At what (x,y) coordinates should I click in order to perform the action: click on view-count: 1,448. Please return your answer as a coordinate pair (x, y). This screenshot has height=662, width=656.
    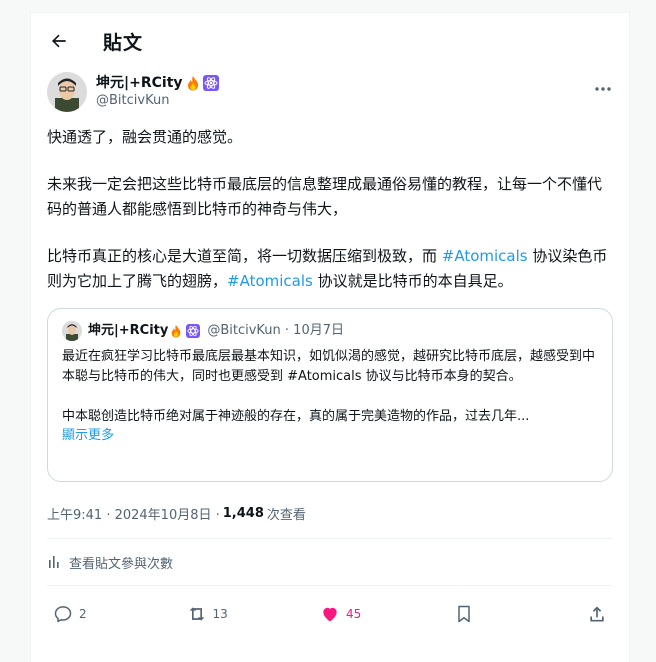
    Looking at the image, I should click on (243, 513).